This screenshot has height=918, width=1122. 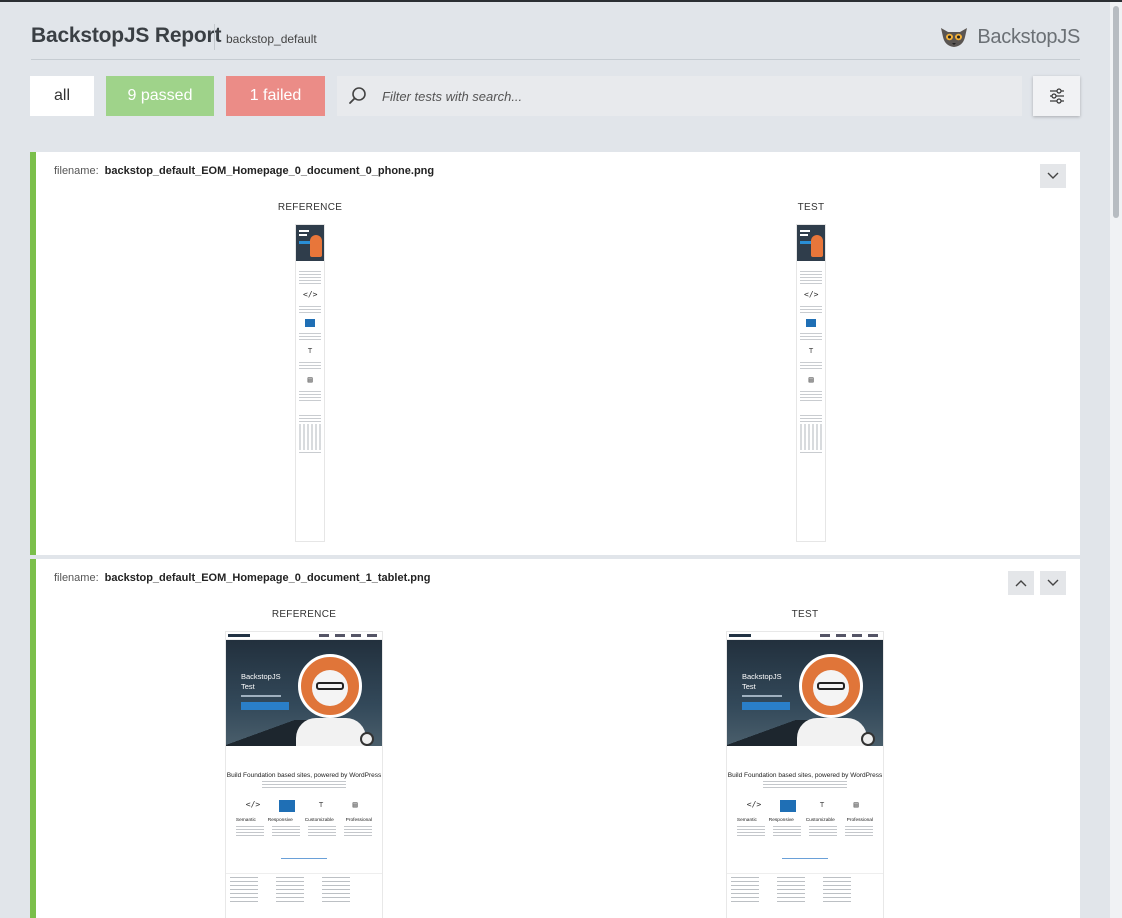 What do you see at coordinates (954, 37) in the screenshot?
I see `lemur-logo-icon` at bounding box center [954, 37].